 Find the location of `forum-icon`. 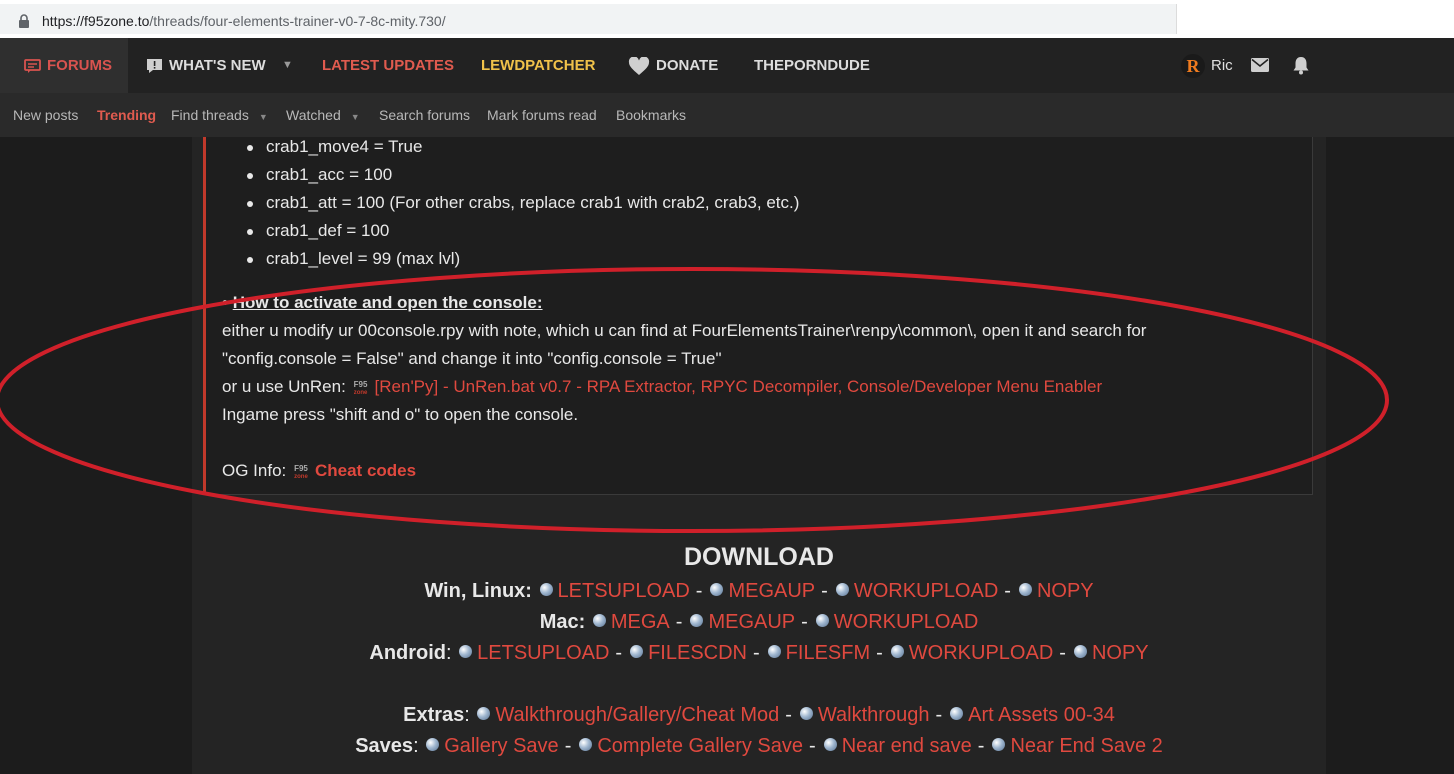

forum-icon is located at coordinates (32, 65).